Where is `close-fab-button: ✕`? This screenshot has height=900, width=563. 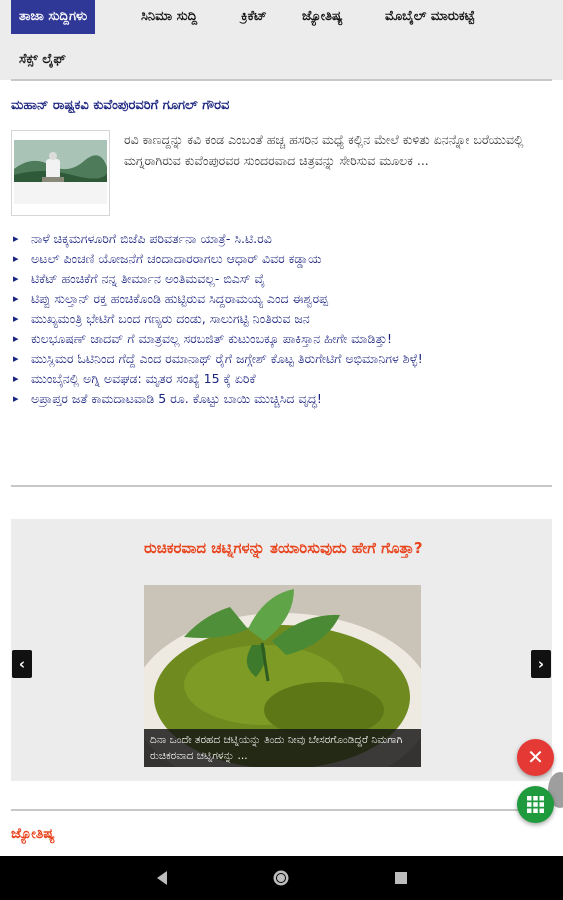
close-fab-button: ✕ is located at coordinates (535, 757).